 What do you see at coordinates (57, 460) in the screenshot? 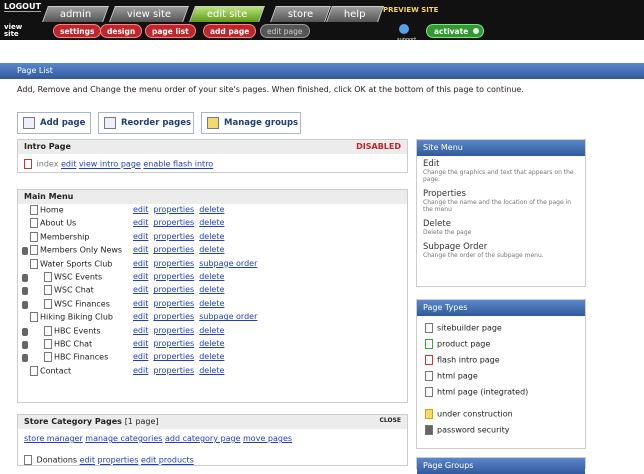
I see `donation-name: Donations` at bounding box center [57, 460].